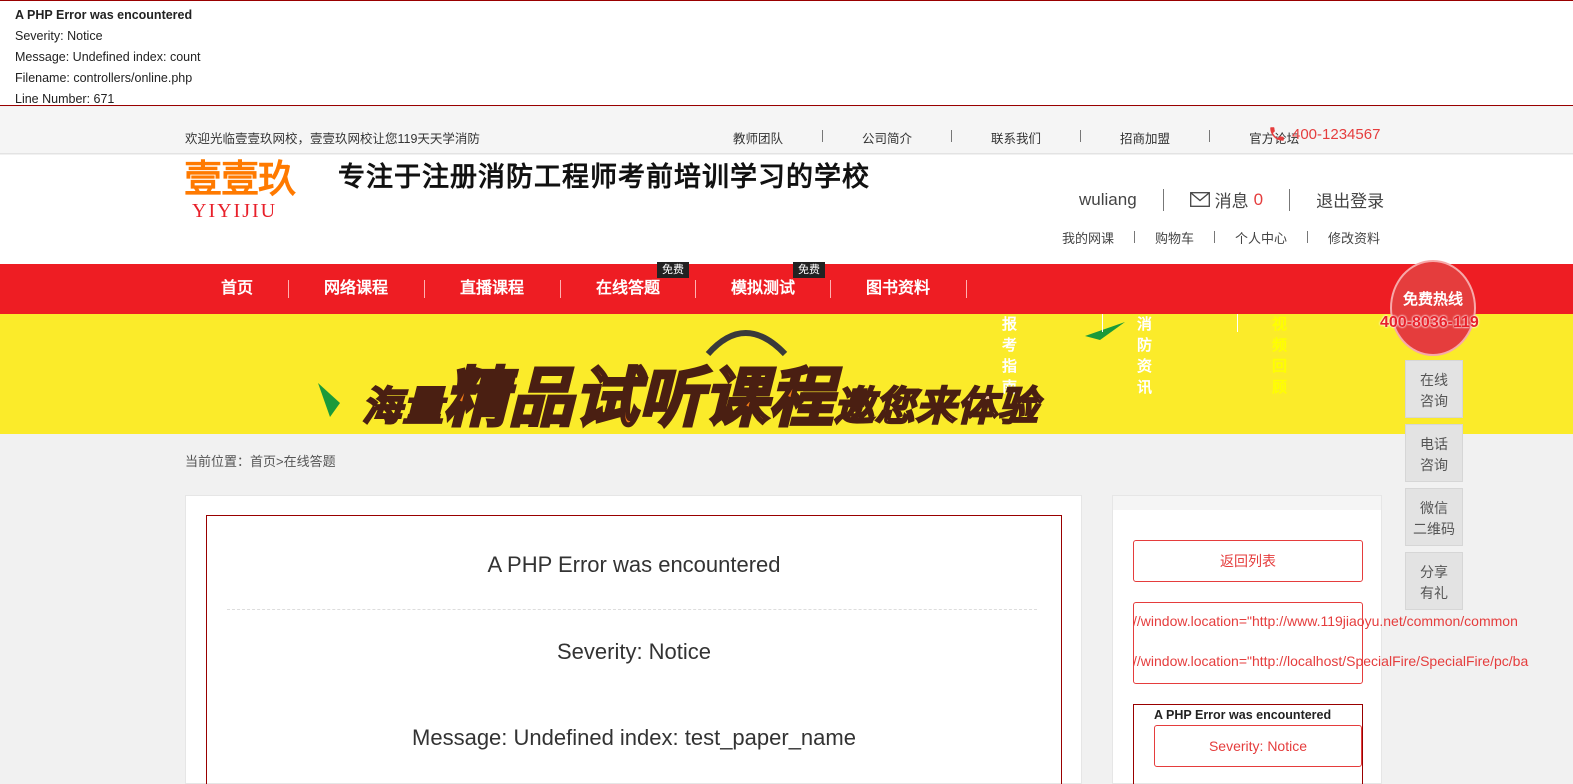  Describe the element at coordinates (492, 289) in the screenshot. I see `nav-item-live-courses: 直播课程` at that location.